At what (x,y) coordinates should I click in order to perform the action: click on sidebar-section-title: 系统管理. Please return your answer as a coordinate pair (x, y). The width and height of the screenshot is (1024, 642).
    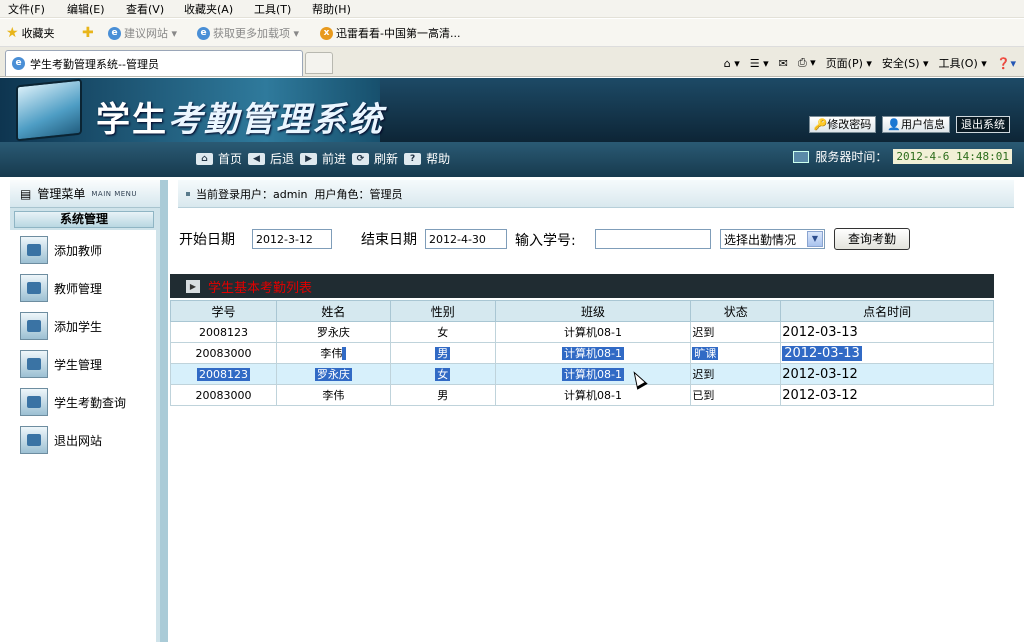
    Looking at the image, I should click on (84, 219).